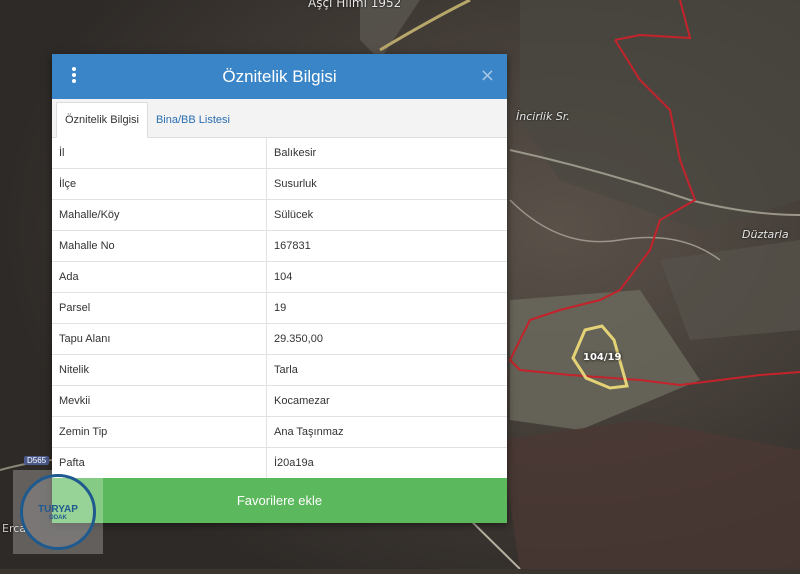 This screenshot has width=800, height=574. I want to click on row-value: 167831, so click(386, 246).